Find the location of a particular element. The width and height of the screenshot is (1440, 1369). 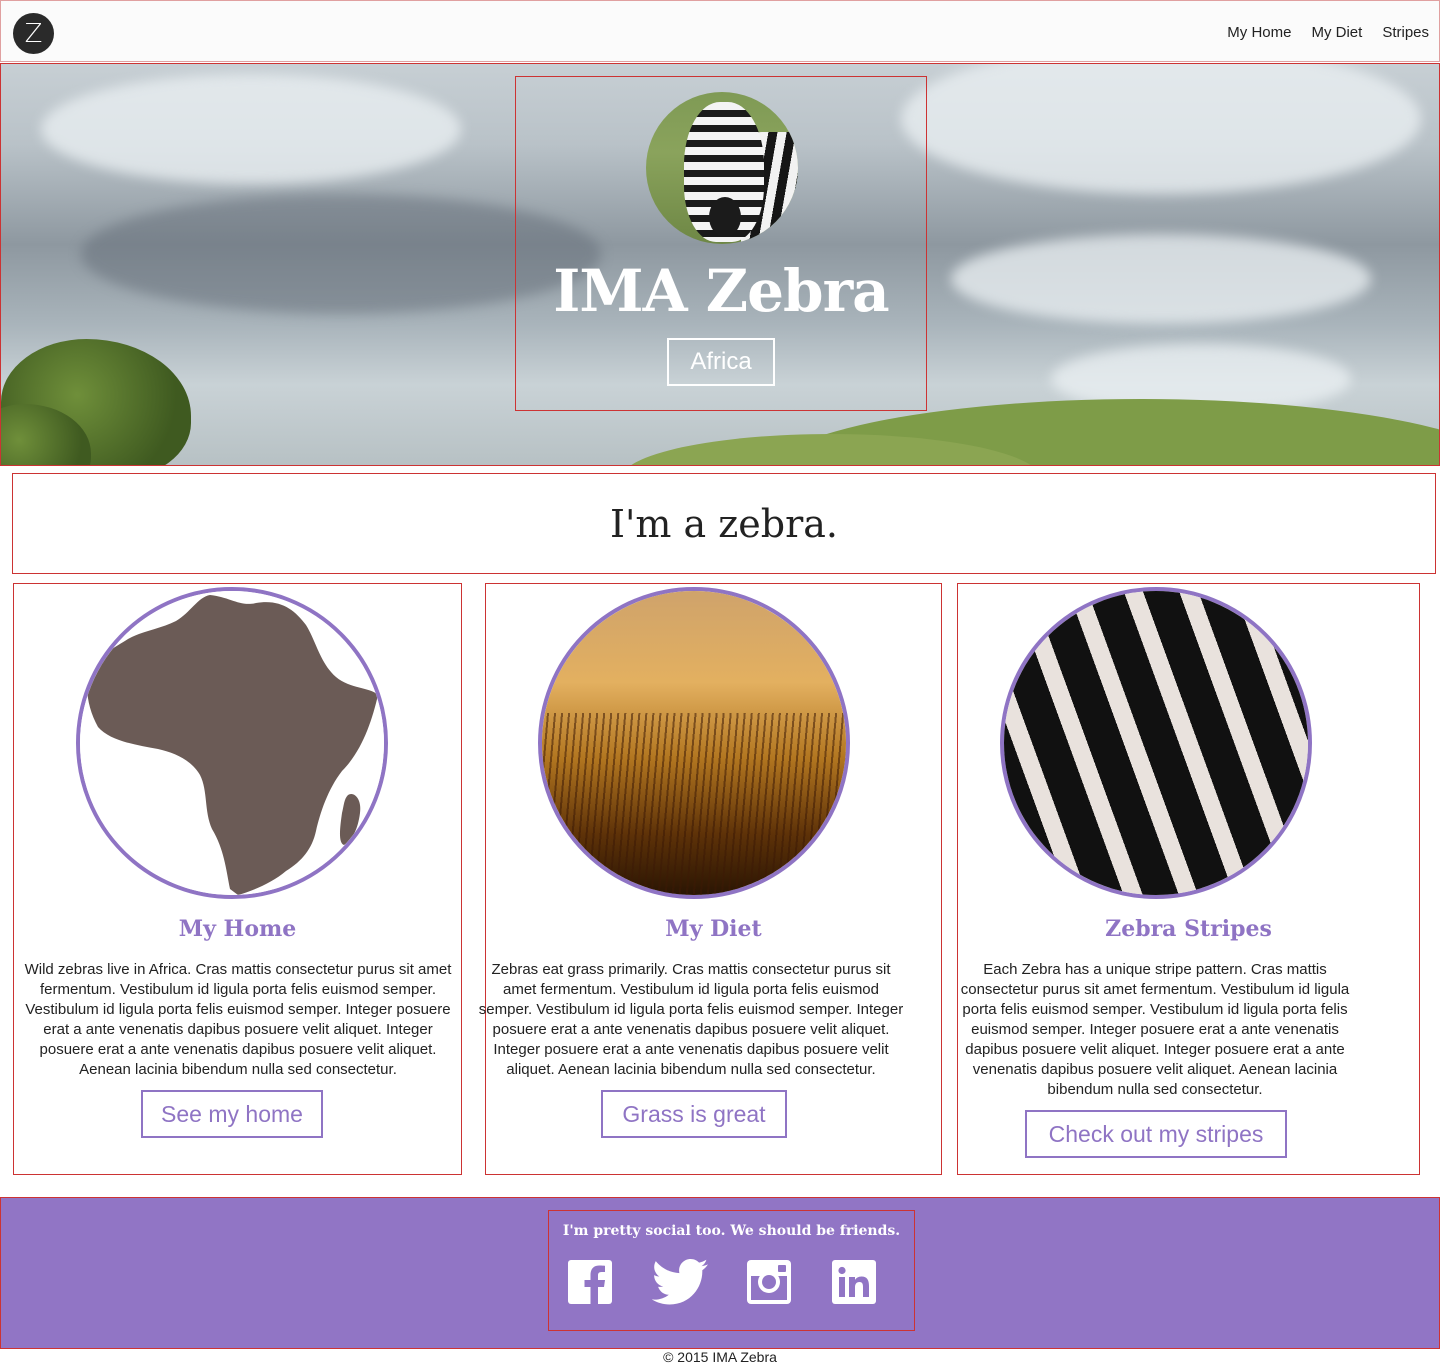

zebra-stripes-icon is located at coordinates (1156, 743).